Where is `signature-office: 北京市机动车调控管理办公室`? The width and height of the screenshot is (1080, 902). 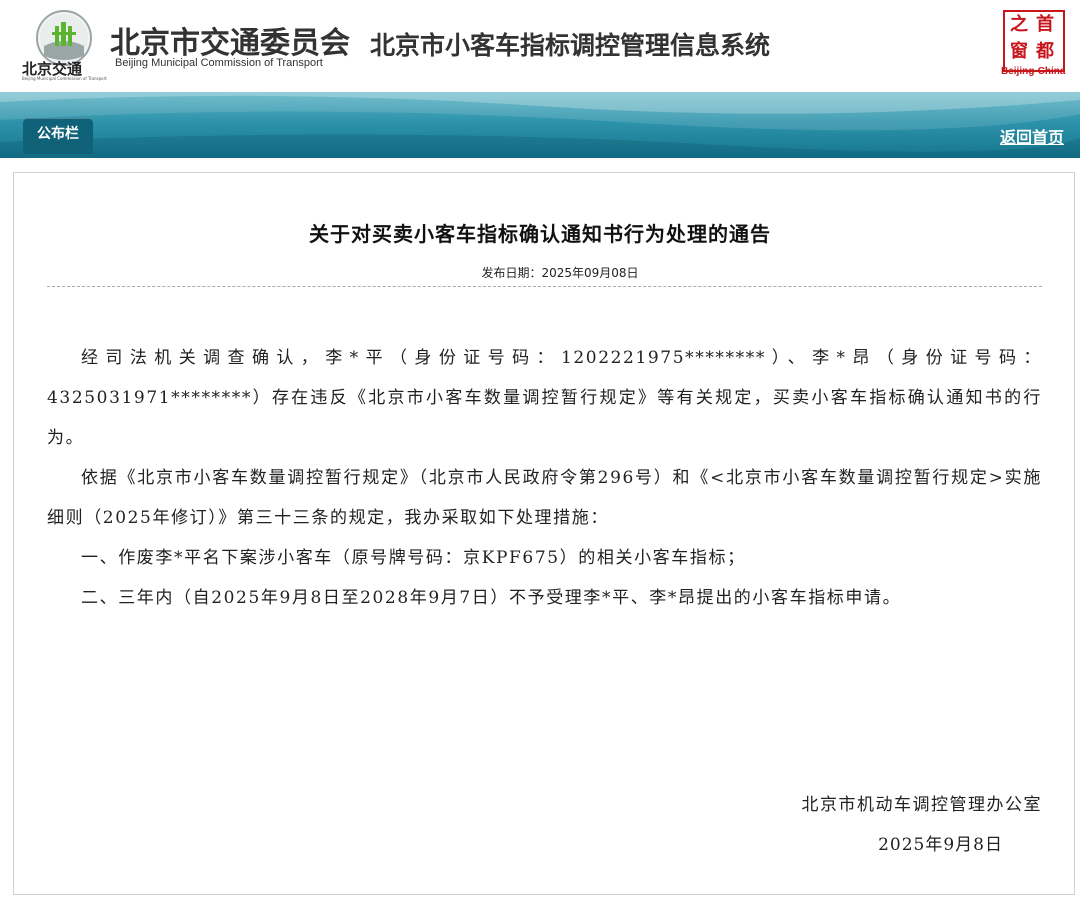
signature-office: 北京市机动车调控管理办公室 is located at coordinates (921, 805).